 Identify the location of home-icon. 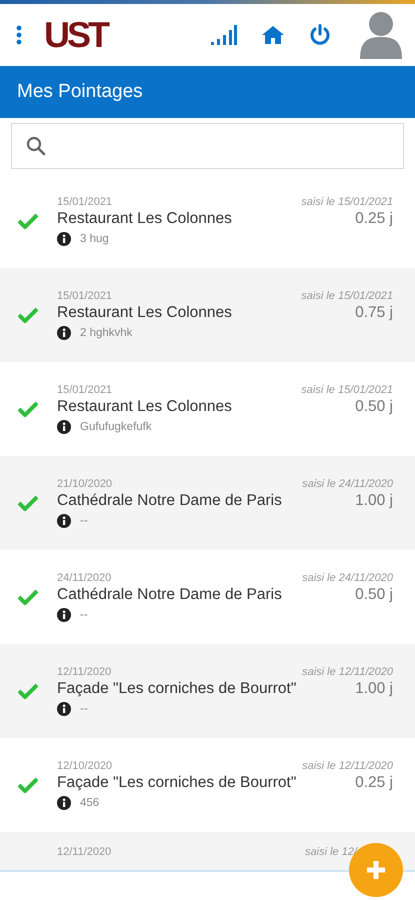
(273, 35).